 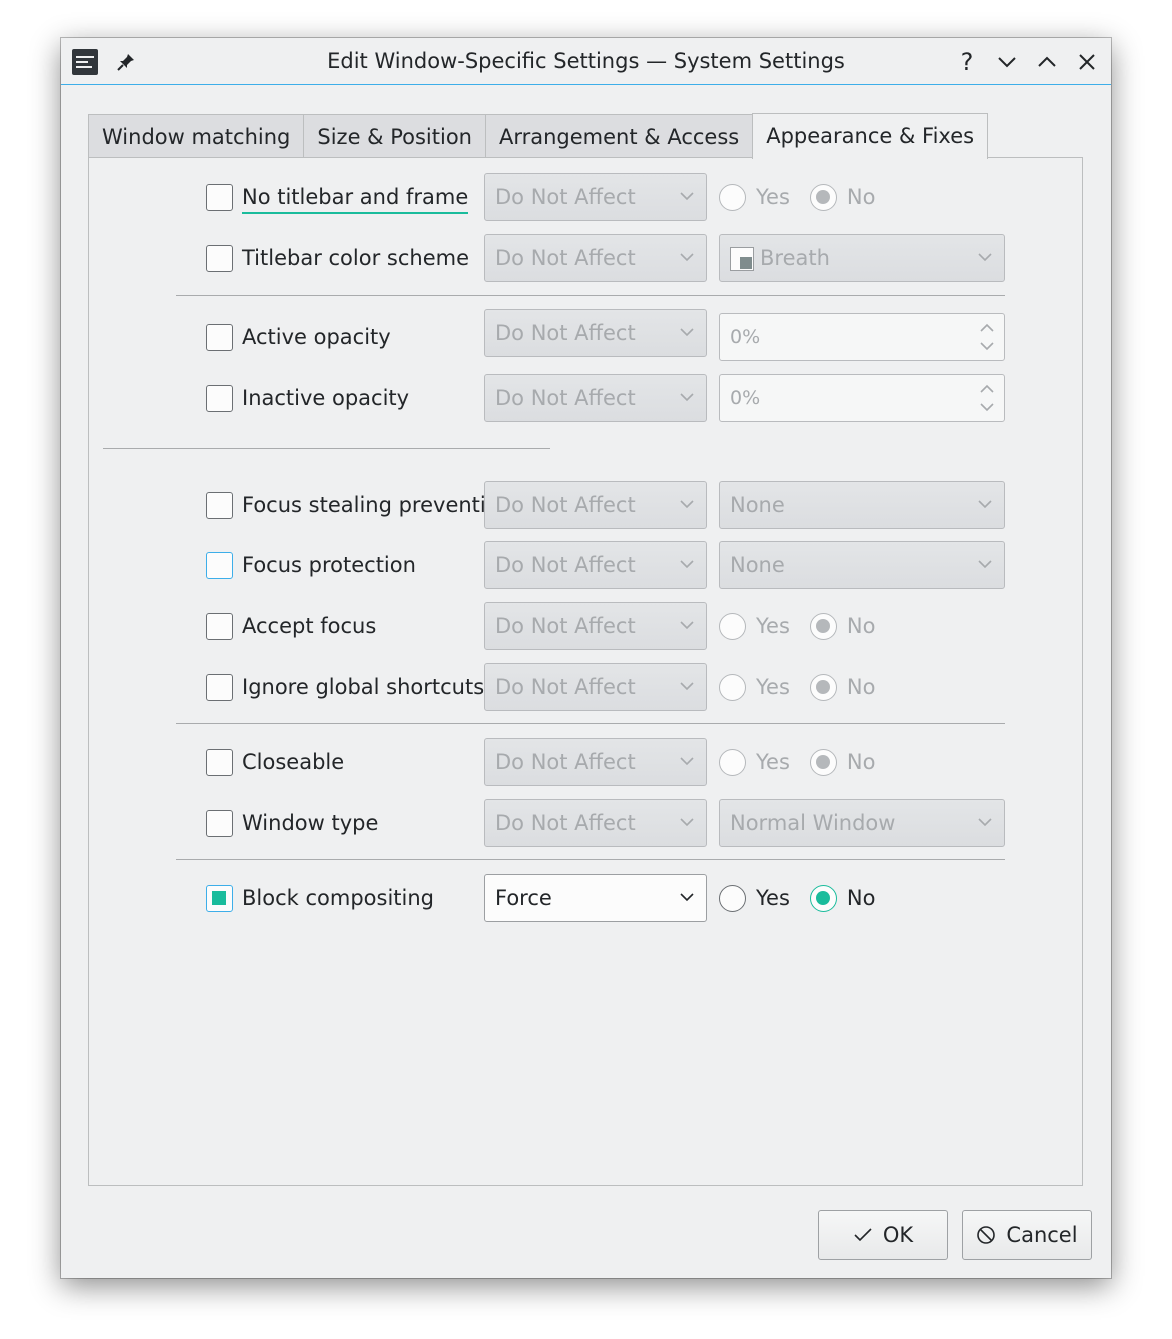 I want to click on inactive-opacity-label: Inactive opacity, so click(x=326, y=398).